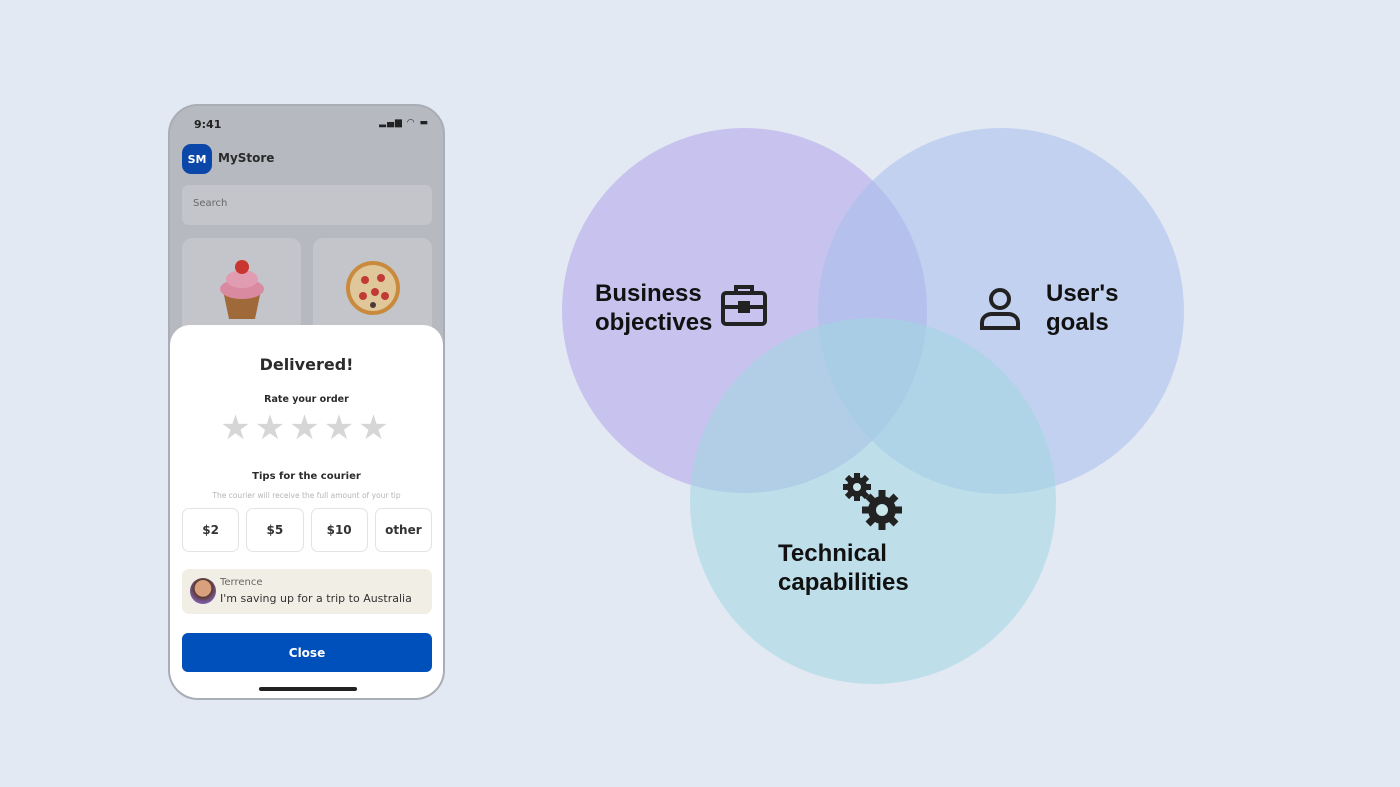 This screenshot has width=1400, height=787. What do you see at coordinates (843, 568) in the screenshot?
I see `technical-label: Technical capabilities` at bounding box center [843, 568].